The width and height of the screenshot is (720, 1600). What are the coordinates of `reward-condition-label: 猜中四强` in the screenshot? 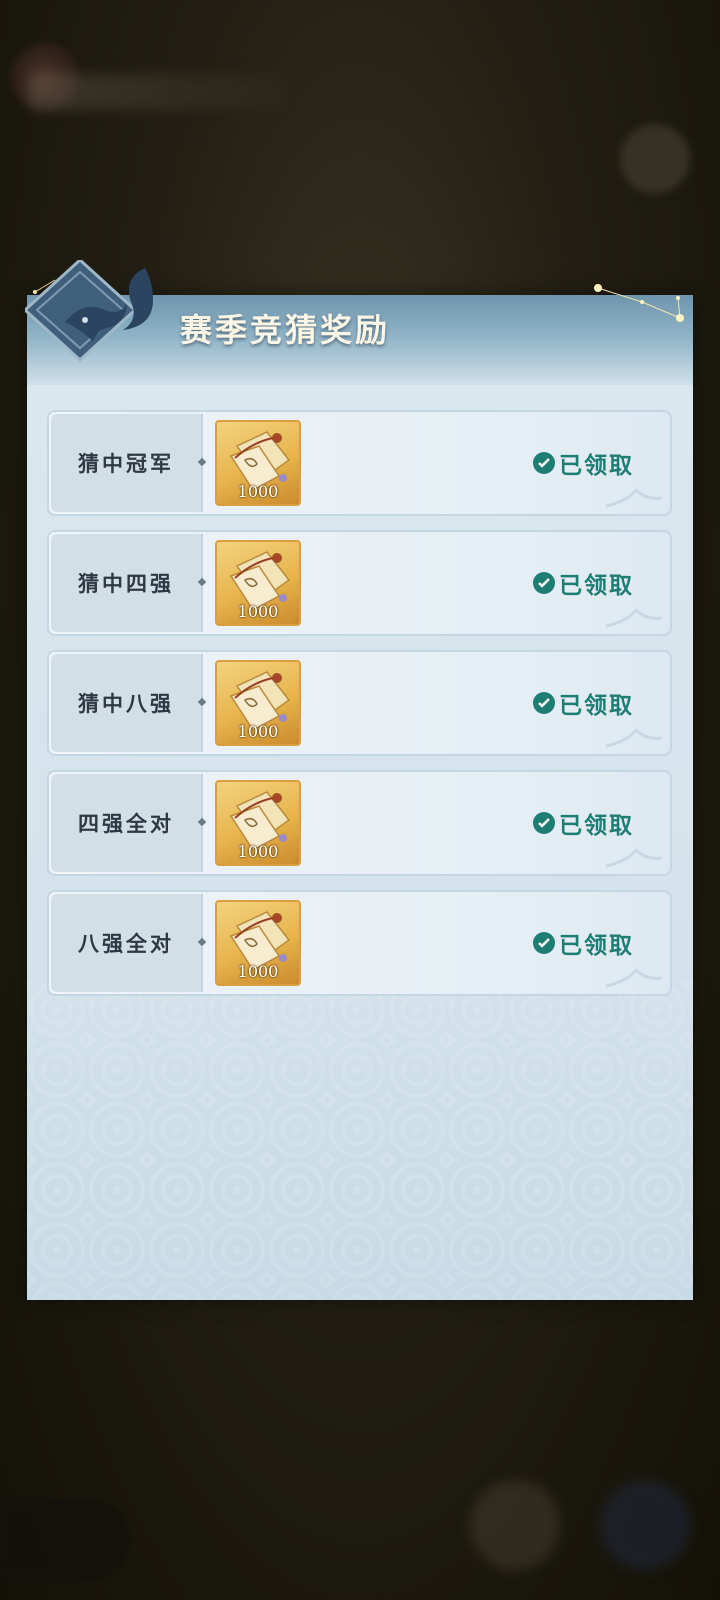 It's located at (126, 583).